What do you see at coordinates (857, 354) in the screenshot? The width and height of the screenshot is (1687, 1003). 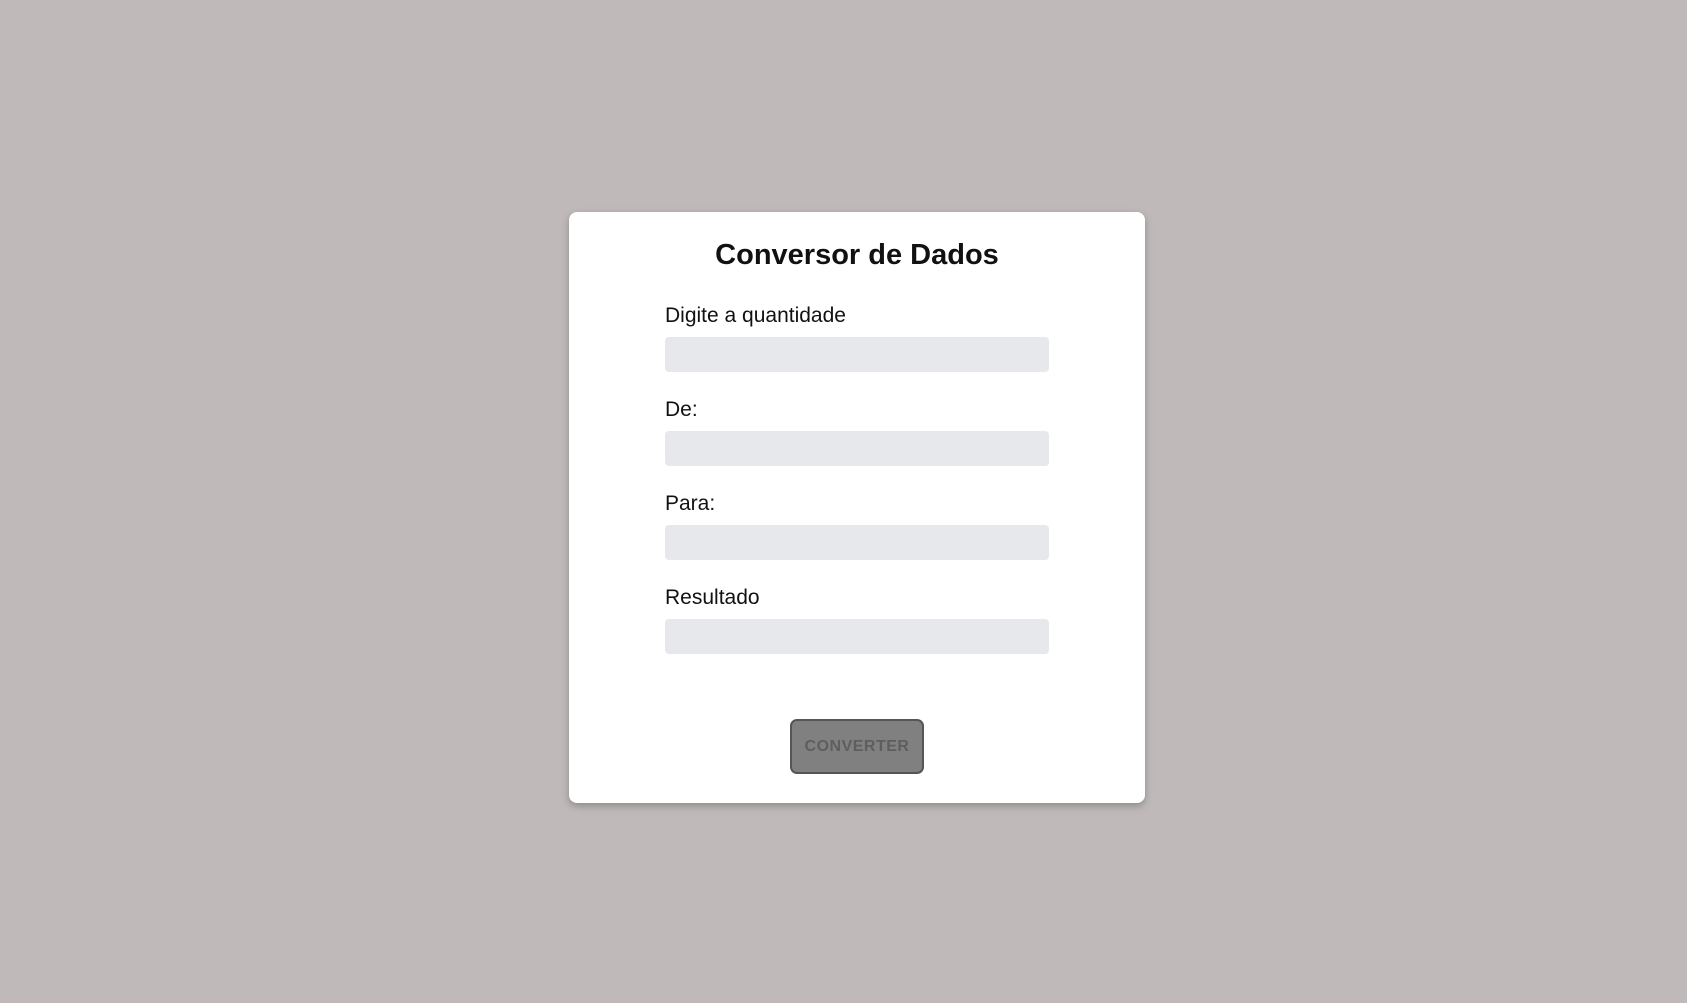 I see `quantity-input` at bounding box center [857, 354].